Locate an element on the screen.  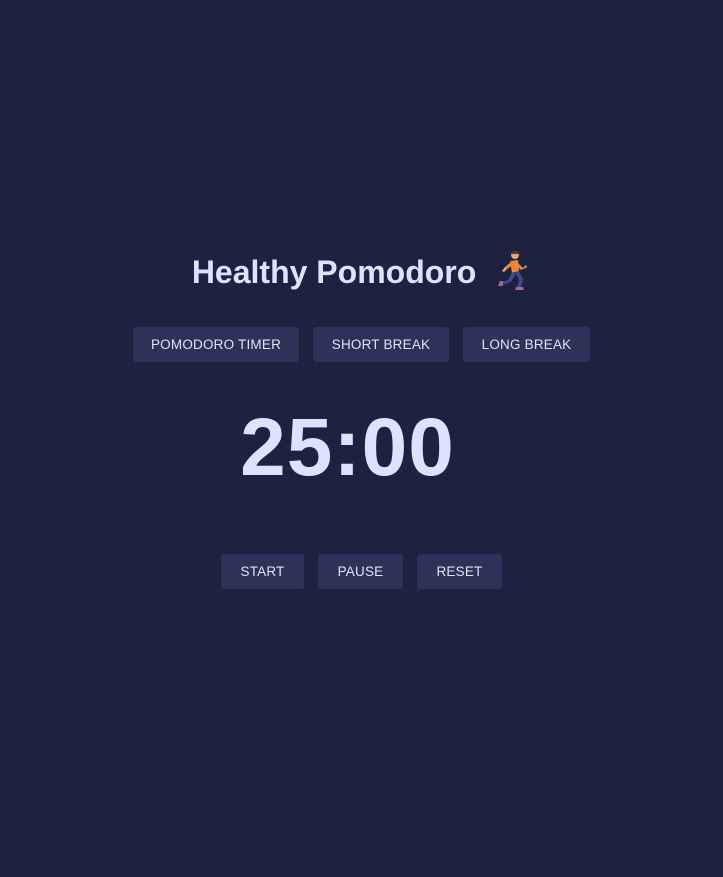
running-person-icon is located at coordinates (513, 270).